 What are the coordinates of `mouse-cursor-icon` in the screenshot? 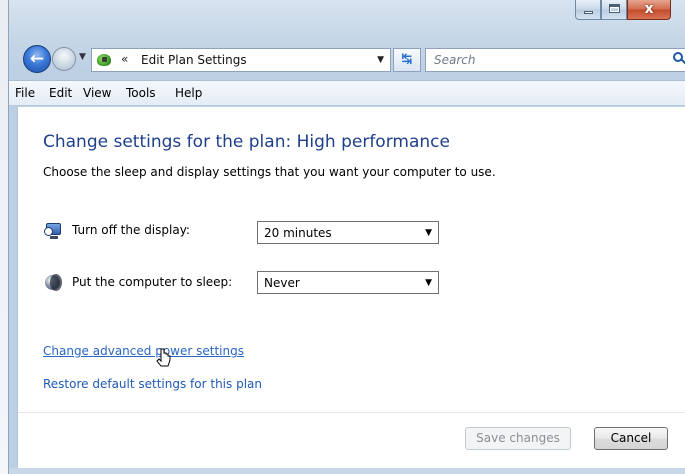 It's located at (163, 357).